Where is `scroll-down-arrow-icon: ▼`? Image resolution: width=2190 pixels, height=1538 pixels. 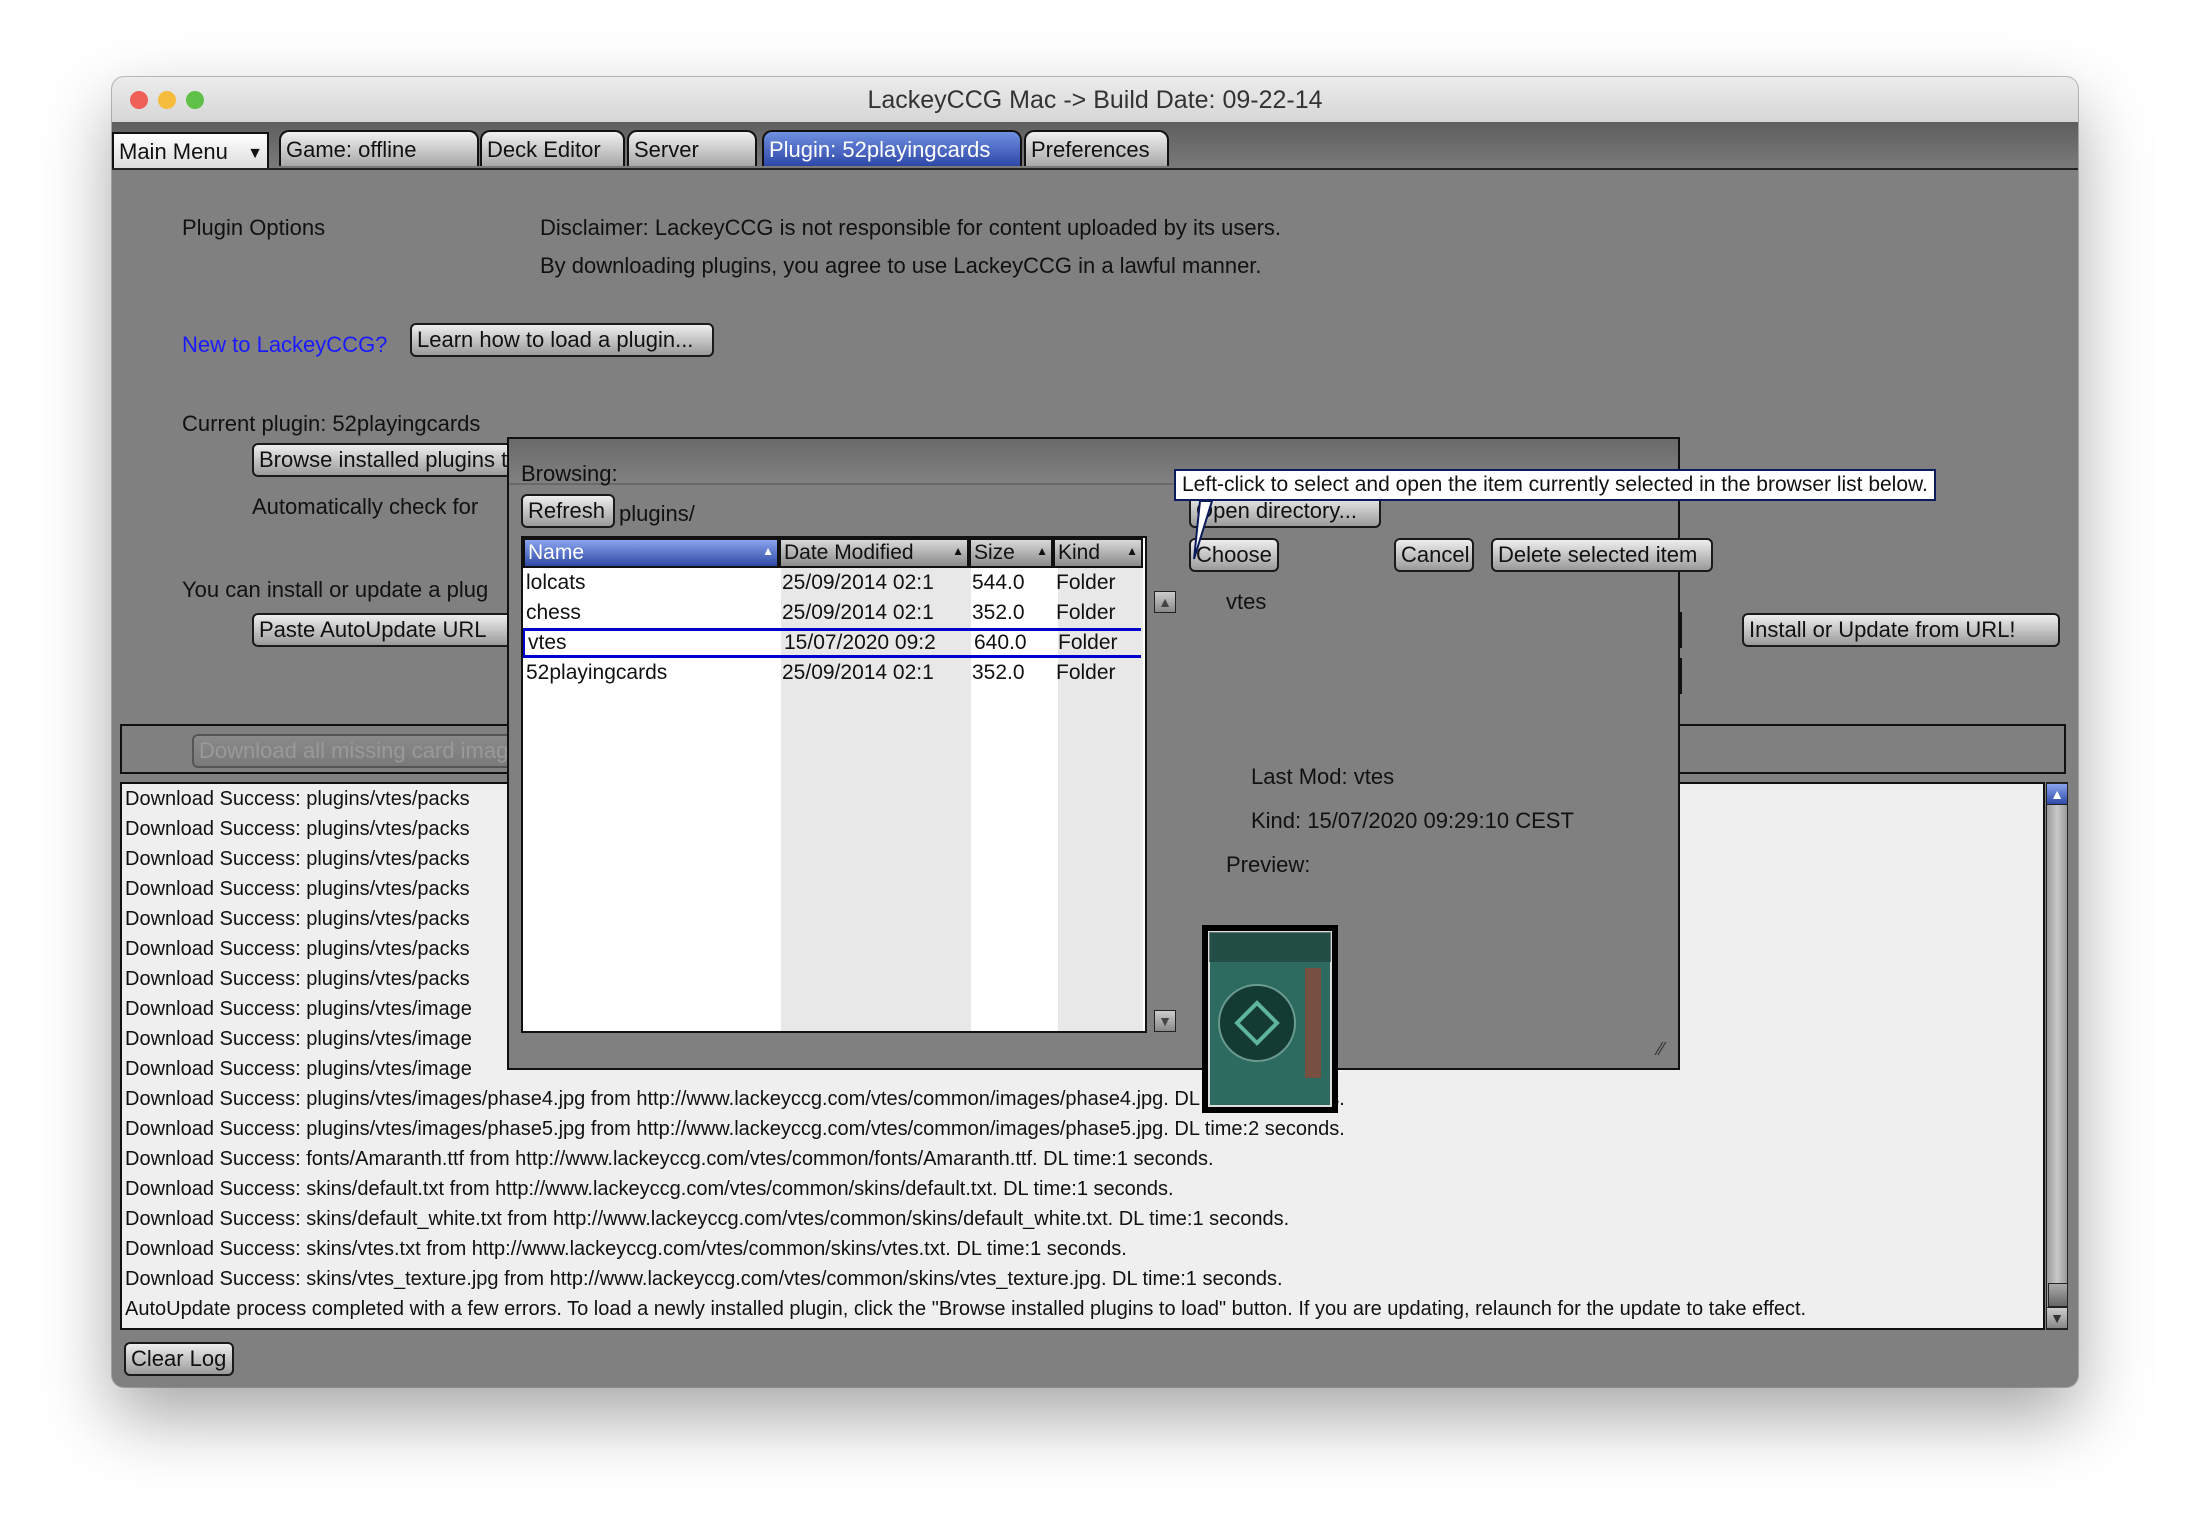
scroll-down-arrow-icon: ▼ is located at coordinates (2057, 1318).